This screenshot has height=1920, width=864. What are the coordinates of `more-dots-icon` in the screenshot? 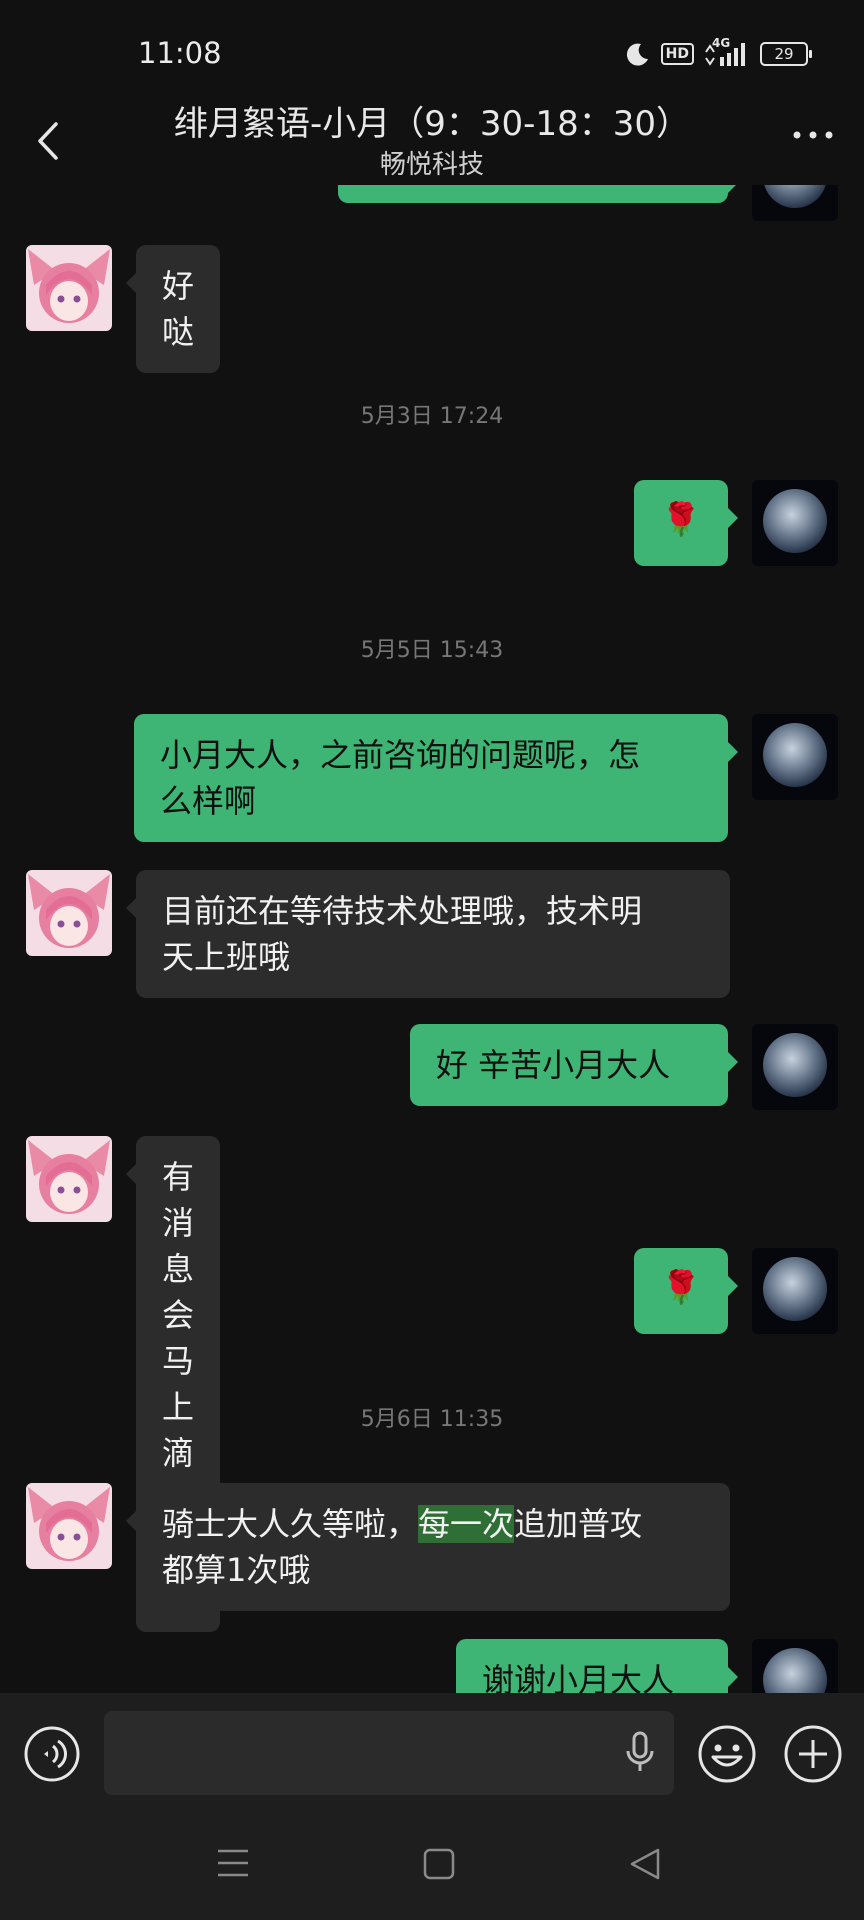 It's located at (813, 135).